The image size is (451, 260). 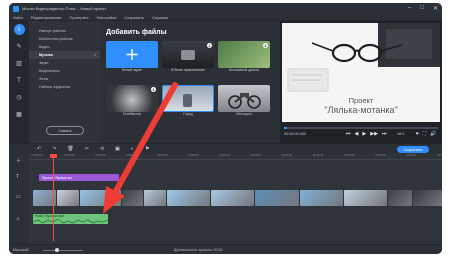 I want to click on fullscreen-icon: ⛶, so click(x=425, y=134).